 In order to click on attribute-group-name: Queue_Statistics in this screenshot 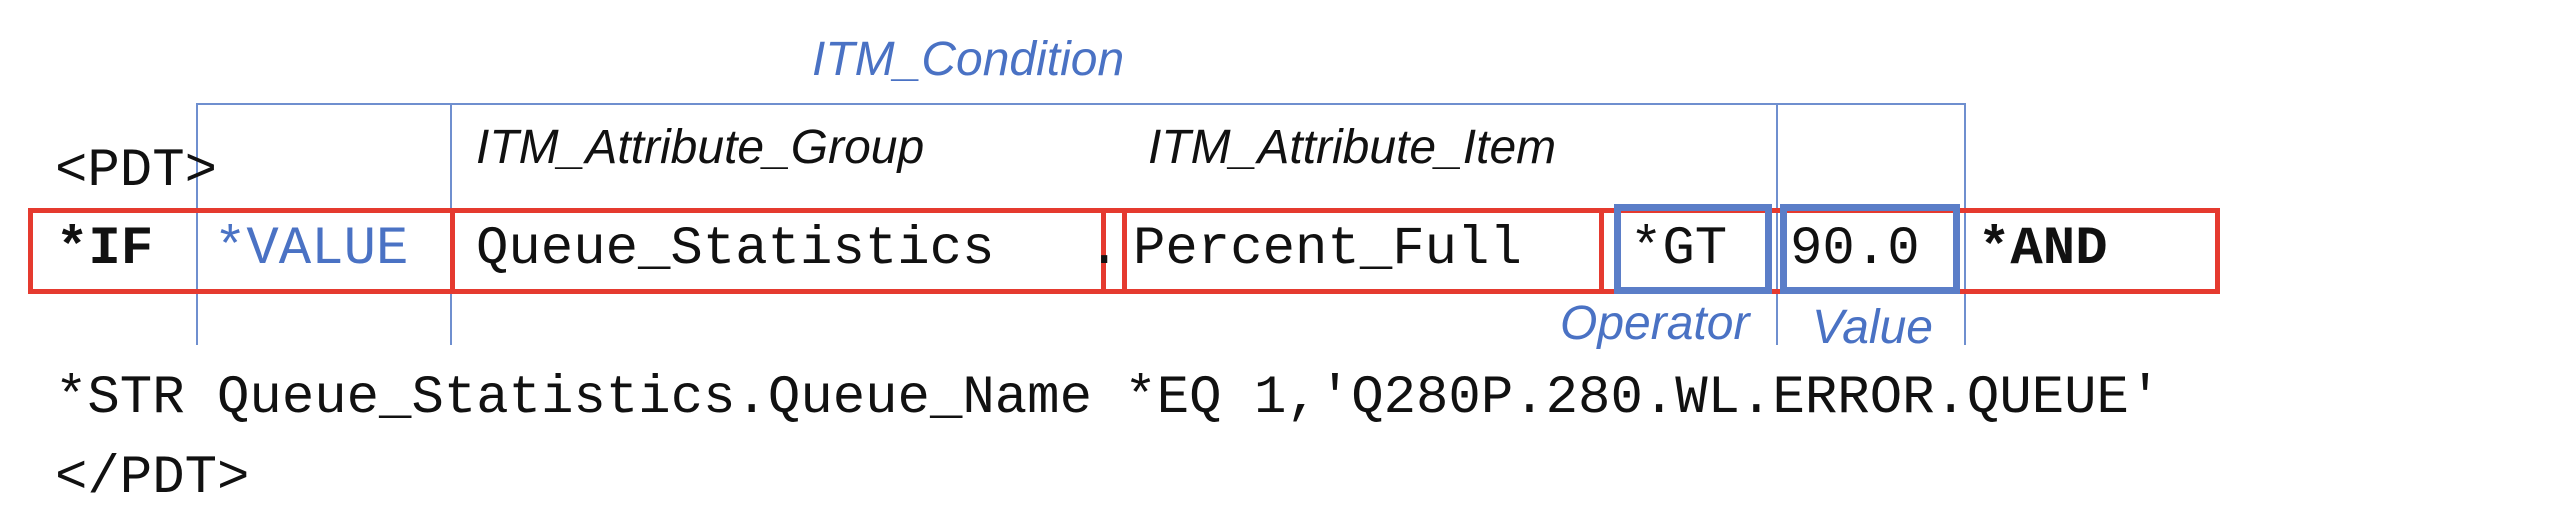, I will do `click(735, 249)`.